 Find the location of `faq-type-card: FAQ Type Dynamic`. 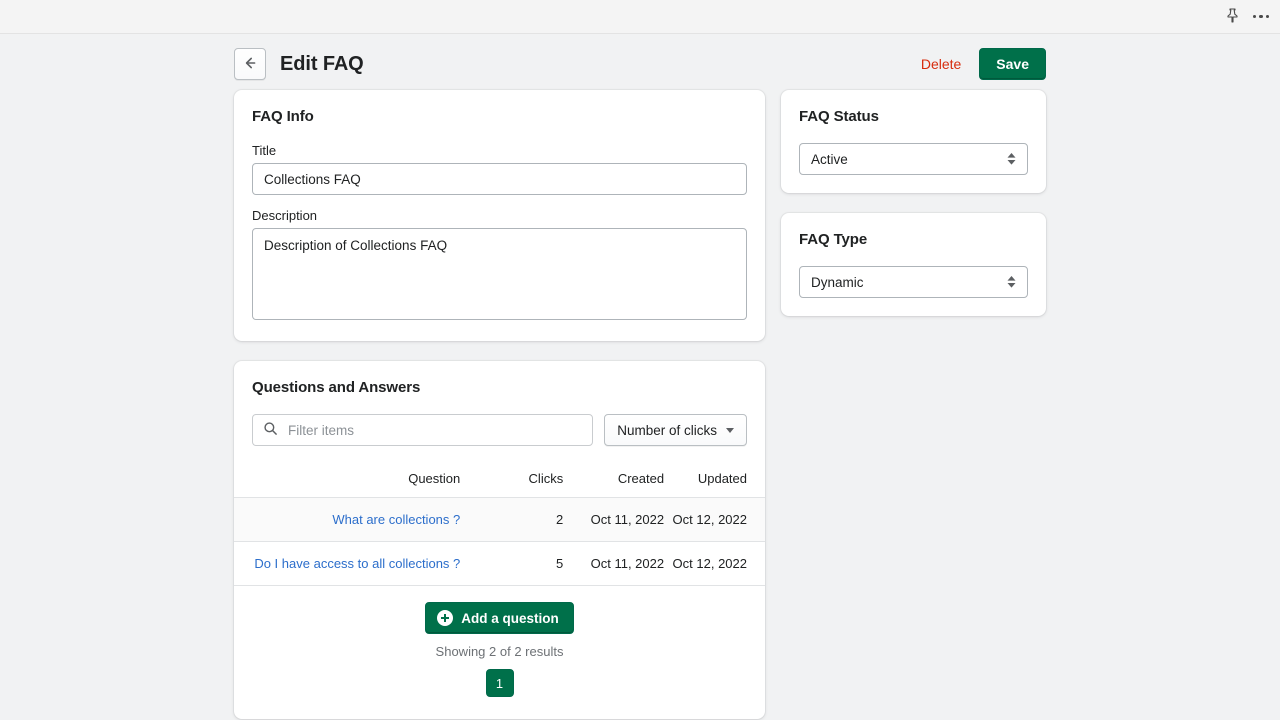

faq-type-card: FAQ Type Dynamic is located at coordinates (913, 264).